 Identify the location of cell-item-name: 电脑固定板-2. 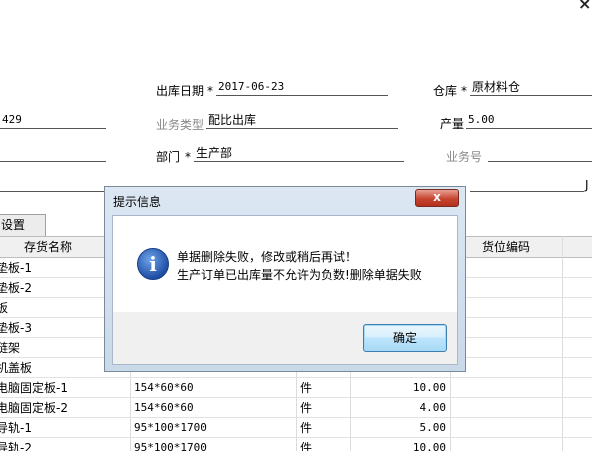
(34, 408).